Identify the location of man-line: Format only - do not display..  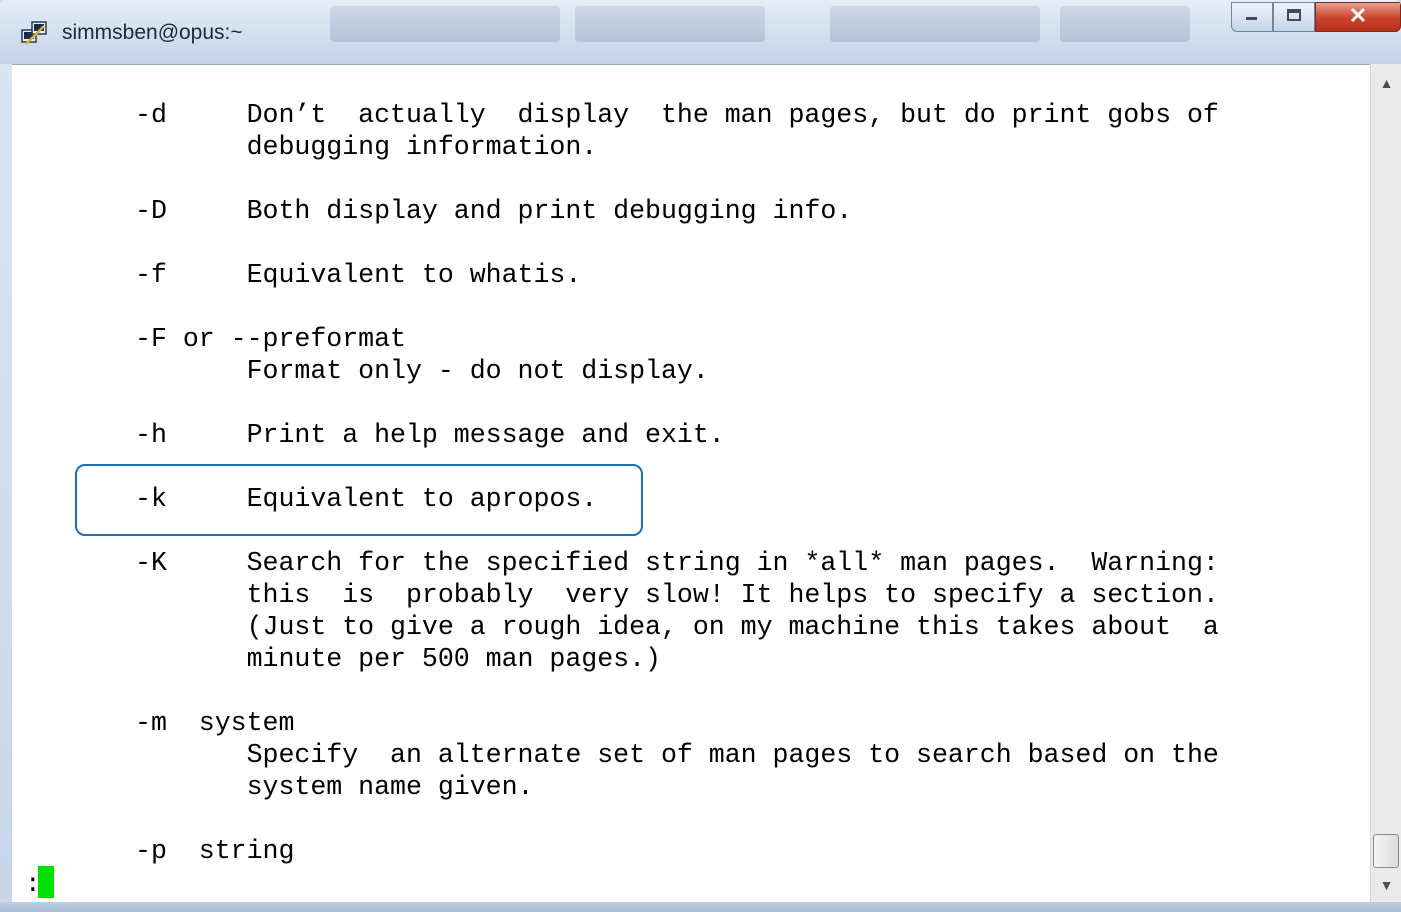
(422, 371).